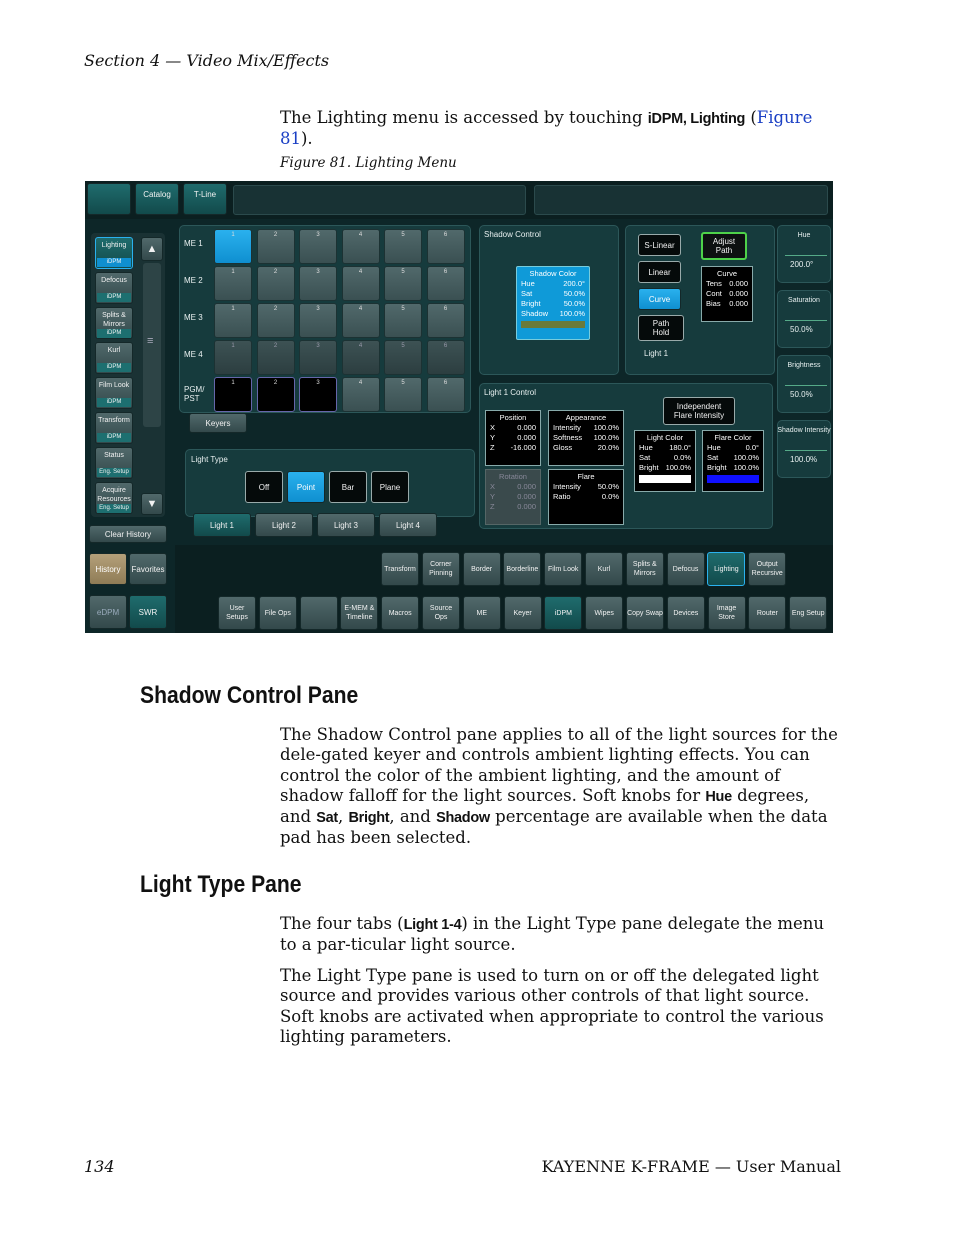 This screenshot has width=954, height=1235. What do you see at coordinates (586, 497) in the screenshot?
I see `flare-box: Flare Intensity 50.0% Ratio 0.0%` at bounding box center [586, 497].